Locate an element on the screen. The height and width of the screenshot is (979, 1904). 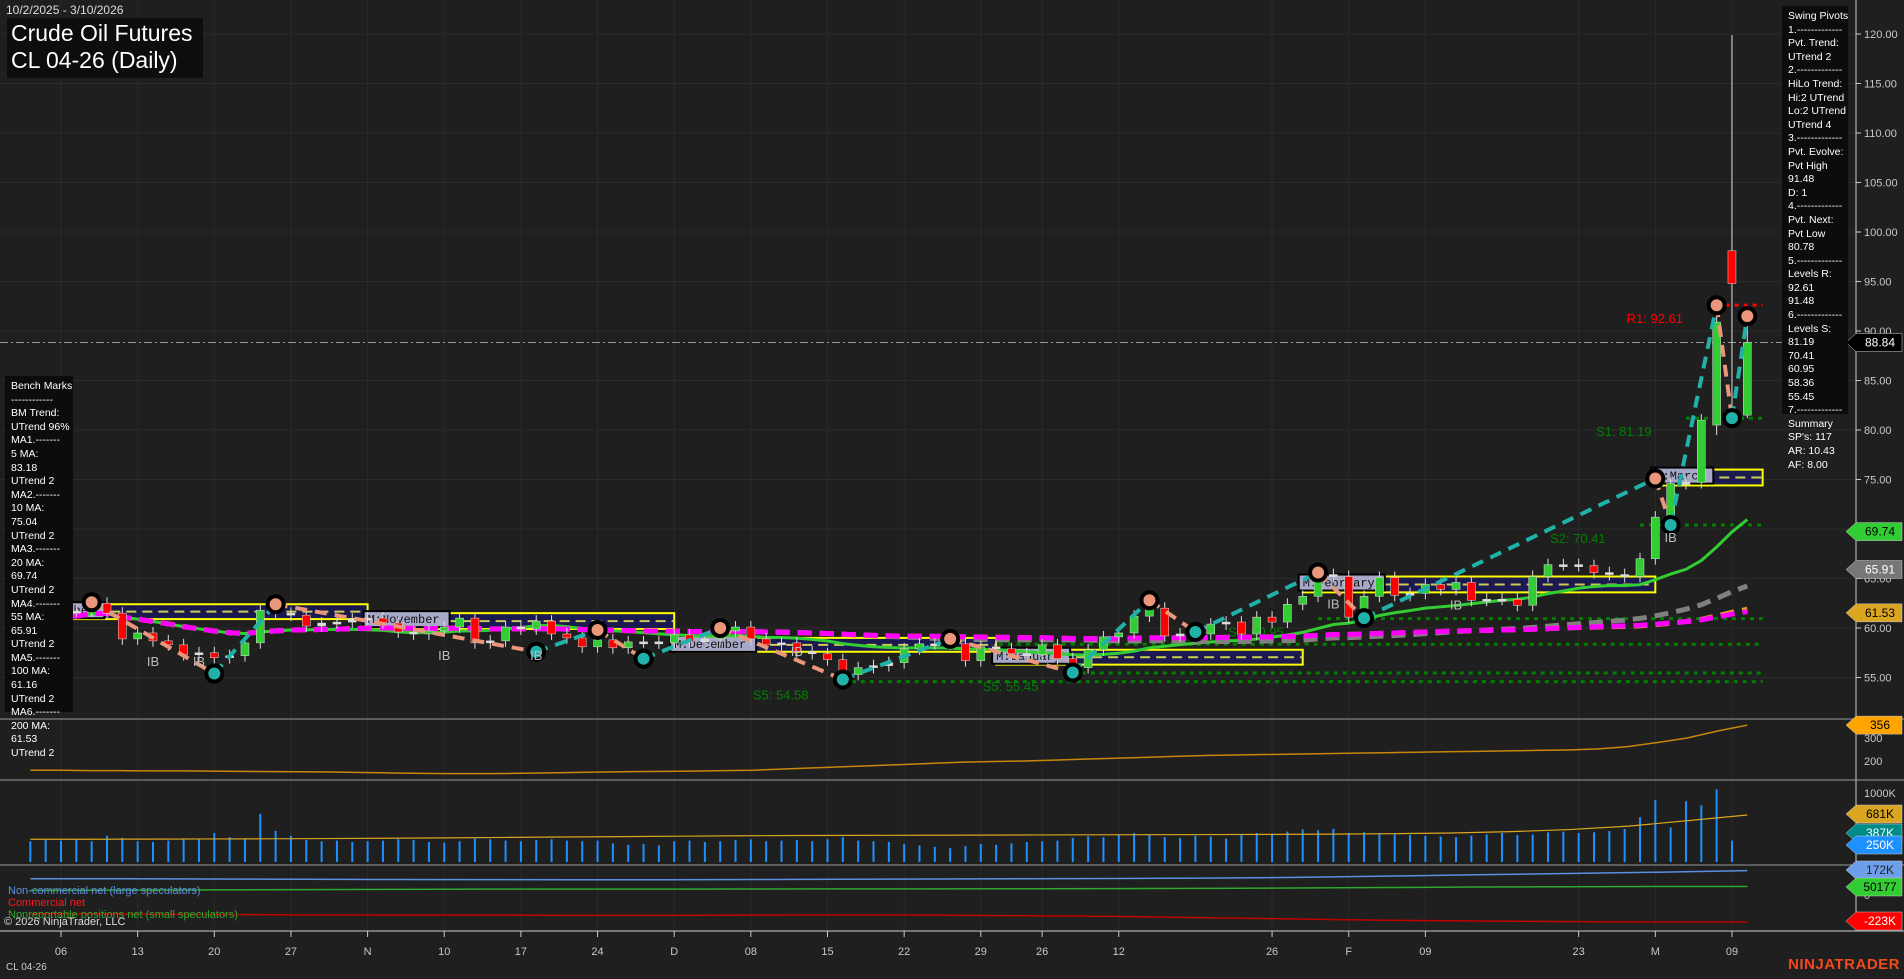
x-tick-label: 09 is located at coordinates (1732, 952).